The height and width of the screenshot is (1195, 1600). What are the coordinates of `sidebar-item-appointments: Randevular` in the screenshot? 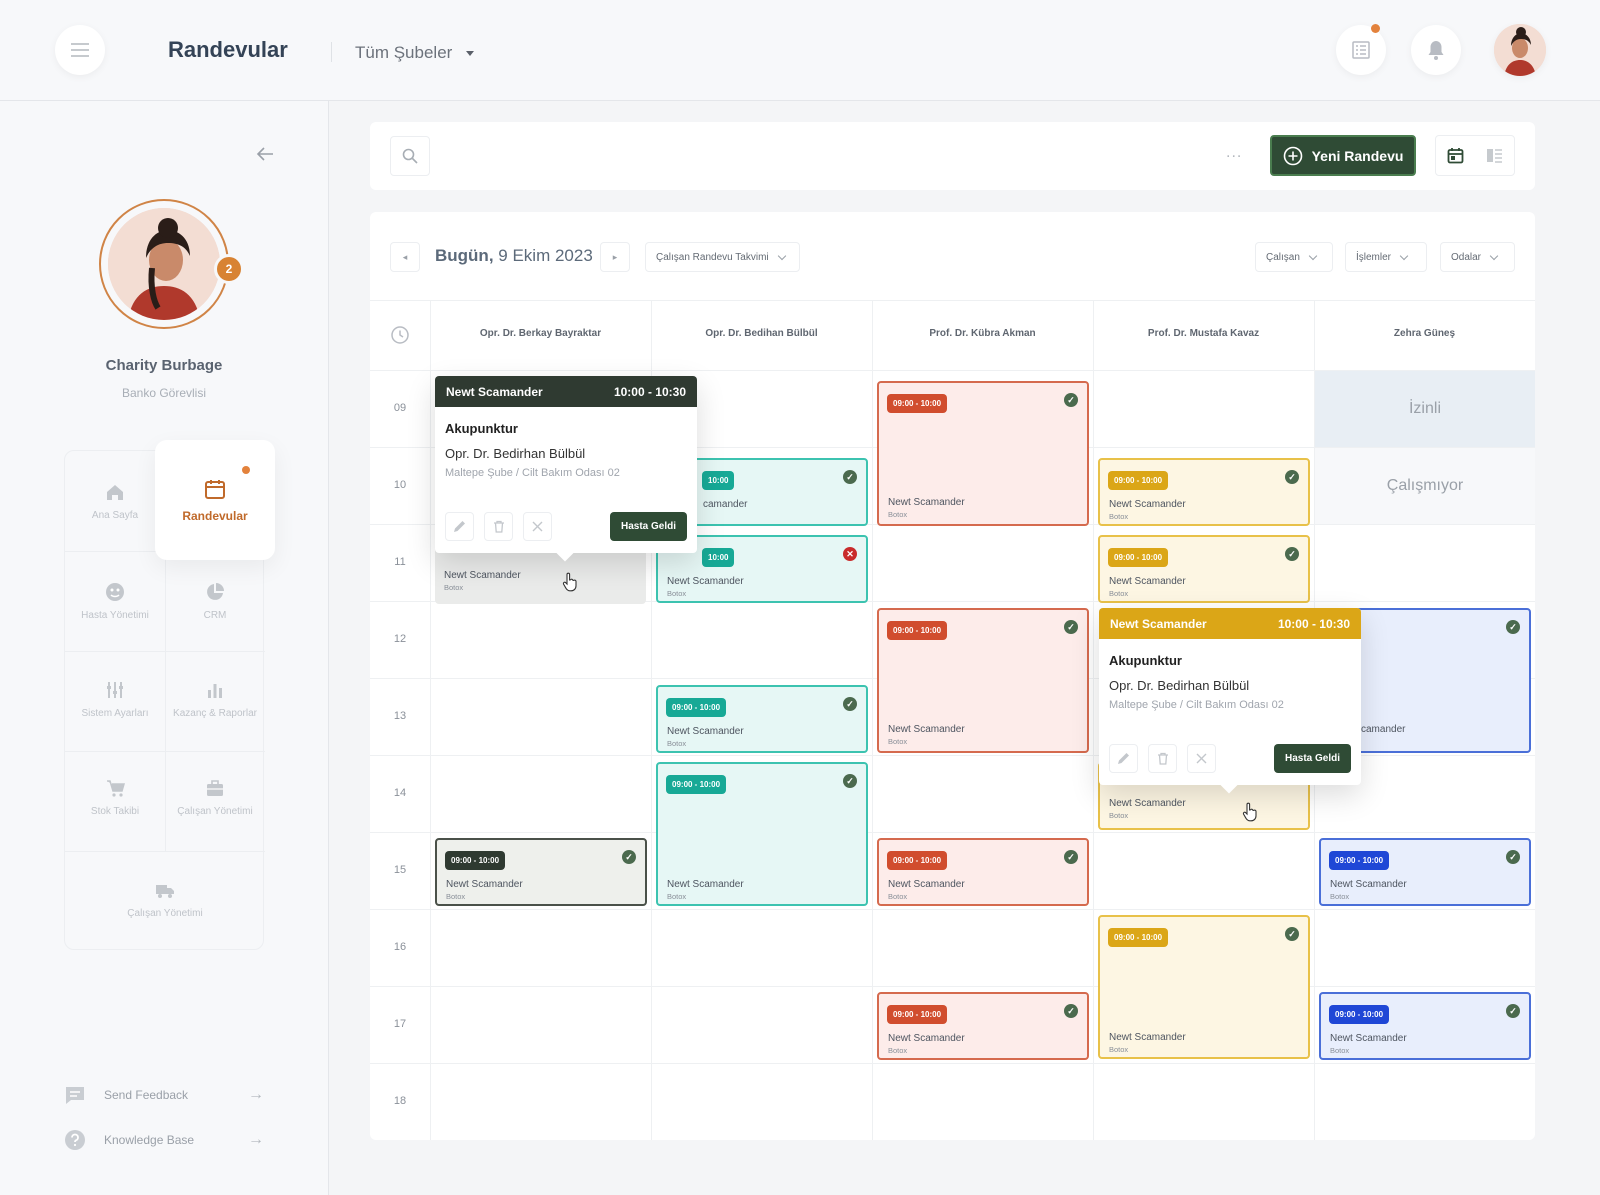 It's located at (215, 500).